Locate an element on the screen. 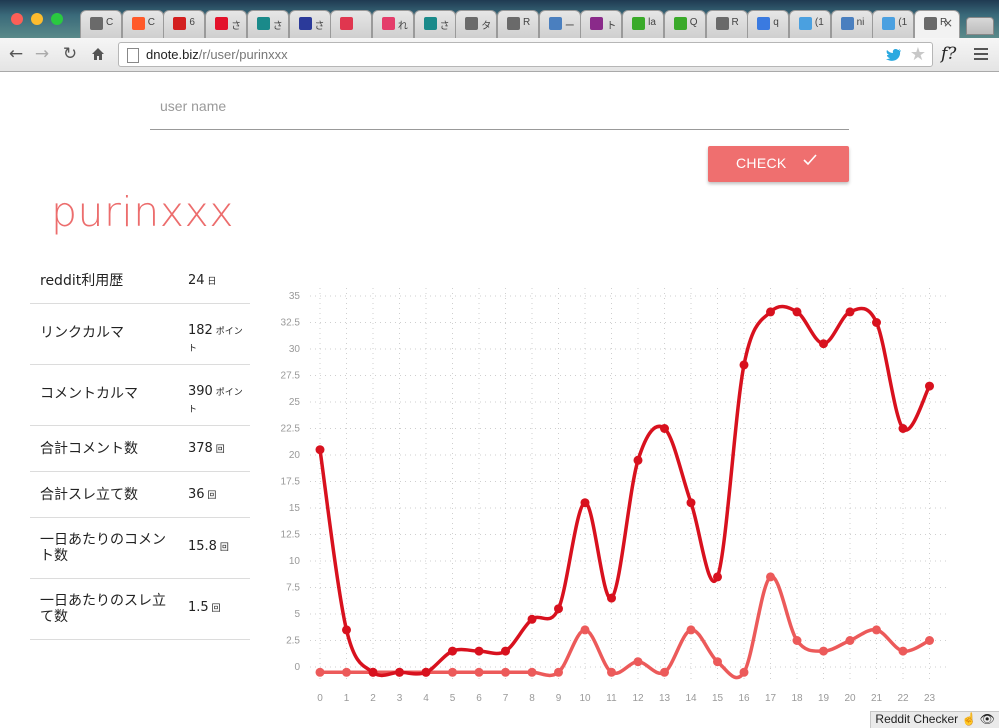 The image size is (999, 728). browser-tab: la is located at coordinates (643, 24).